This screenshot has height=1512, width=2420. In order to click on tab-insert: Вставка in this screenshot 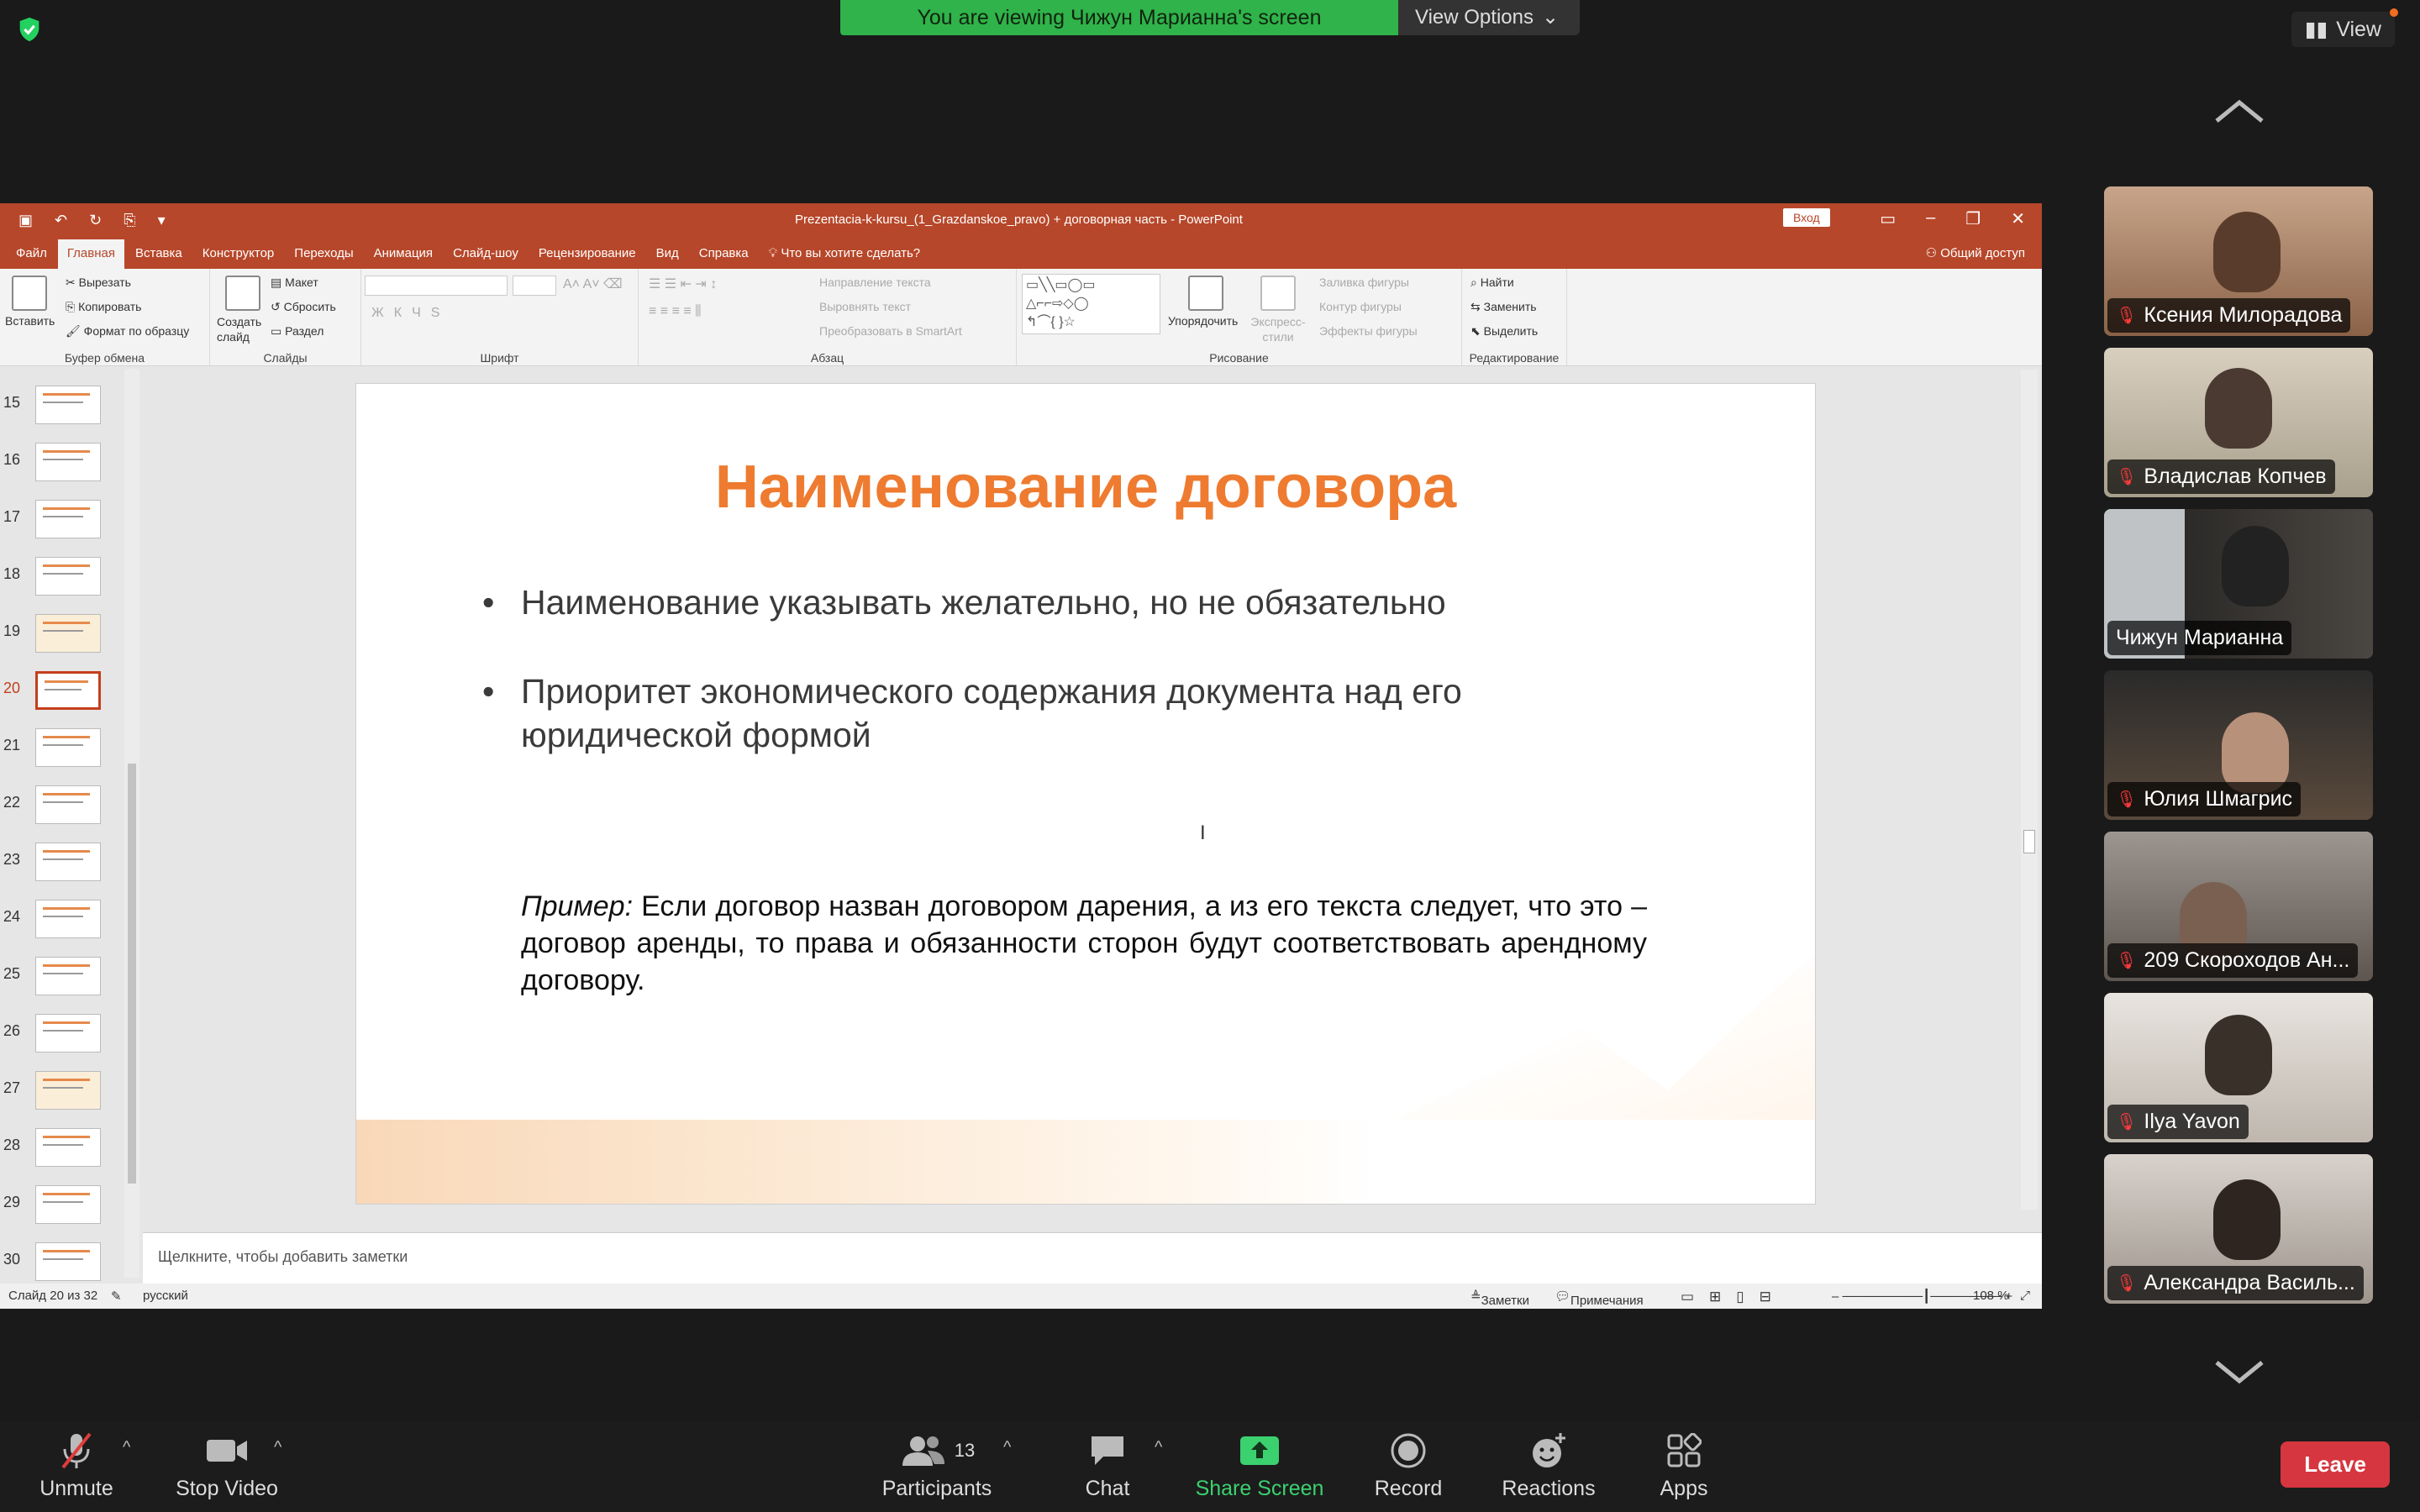, I will do `click(159, 254)`.